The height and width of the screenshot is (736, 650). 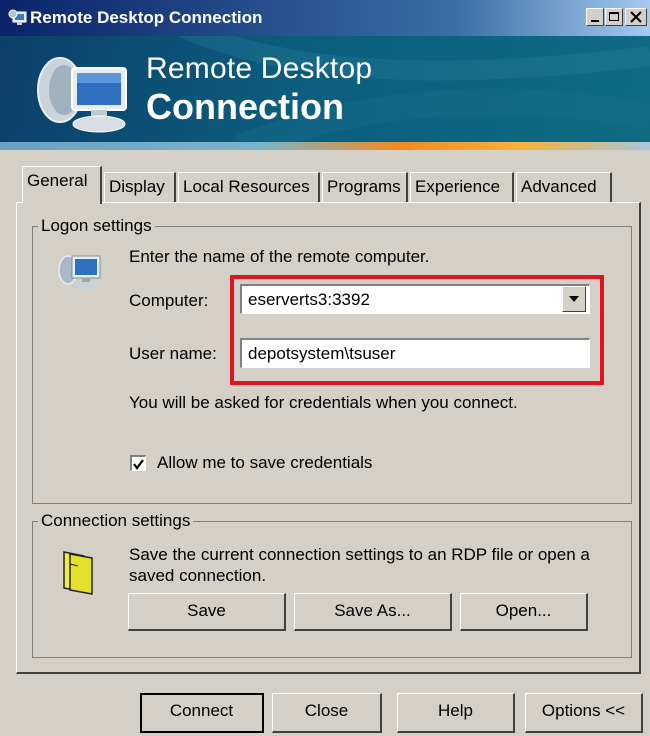 What do you see at coordinates (249, 187) in the screenshot?
I see `tab-local-resources: Local Resources` at bounding box center [249, 187].